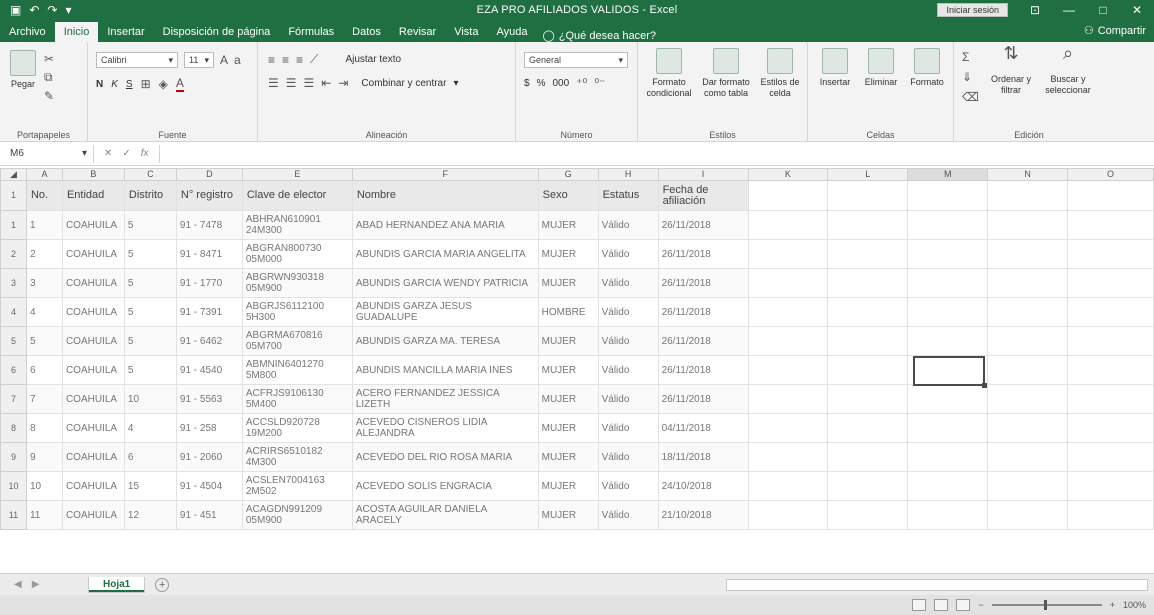 This screenshot has width=1154, height=615. Describe the element at coordinates (209, 515) in the screenshot. I see `cell-registro: 91 - 451` at that location.